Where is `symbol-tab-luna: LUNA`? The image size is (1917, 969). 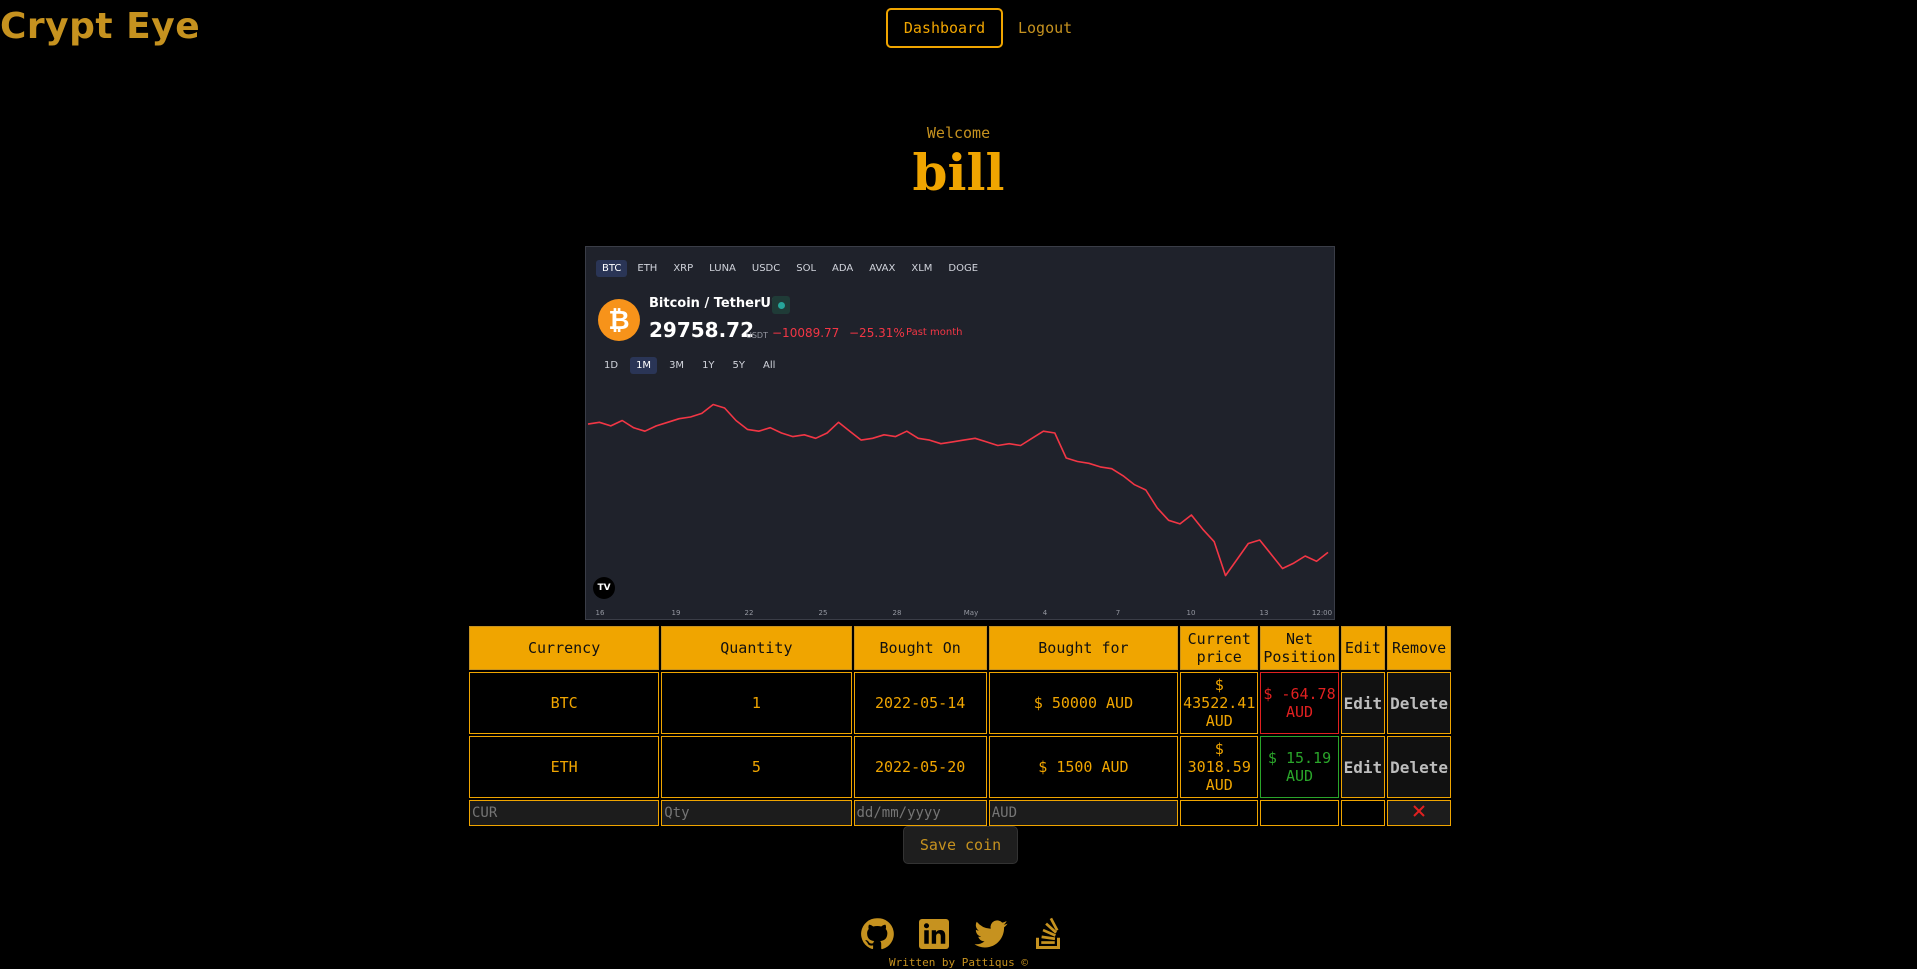 symbol-tab-luna: LUNA is located at coordinates (722, 268).